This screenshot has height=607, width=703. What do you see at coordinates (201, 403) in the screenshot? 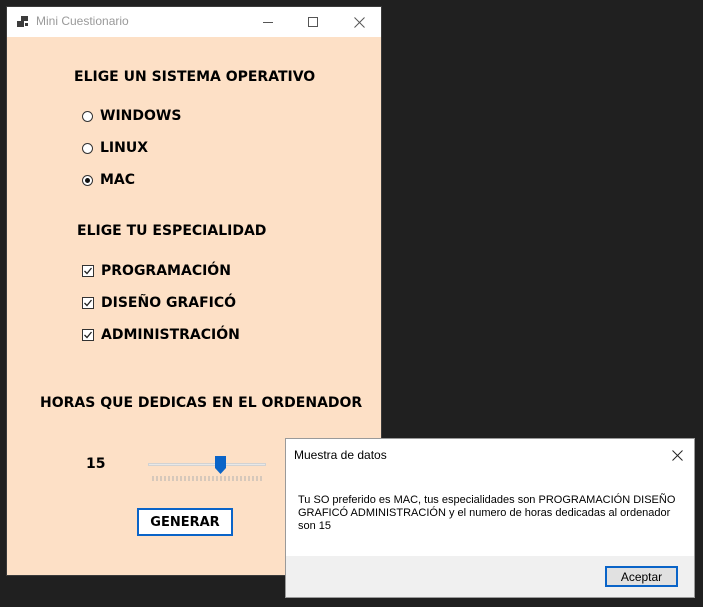
I see `hours-heading: HORAS QUE DEDICAS EN EL ORDENADOR` at bounding box center [201, 403].